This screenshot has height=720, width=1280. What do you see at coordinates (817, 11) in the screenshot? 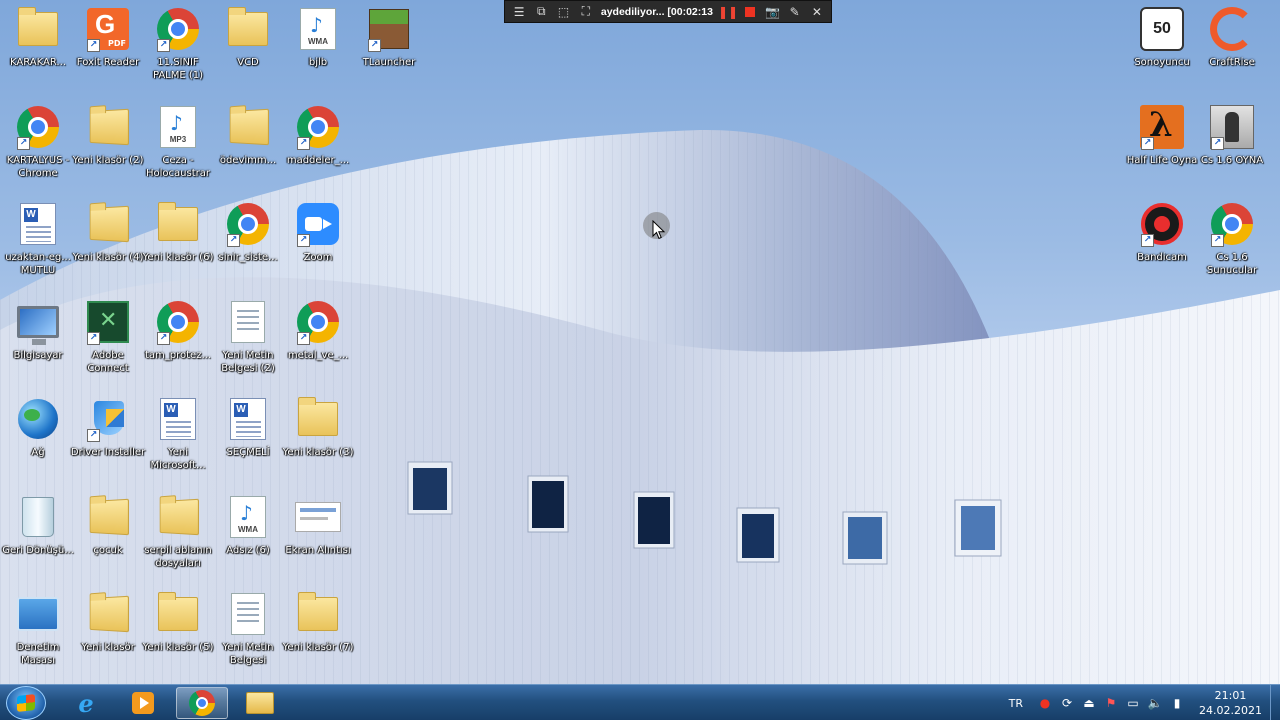
I see `close-icon: ✕` at bounding box center [817, 11].